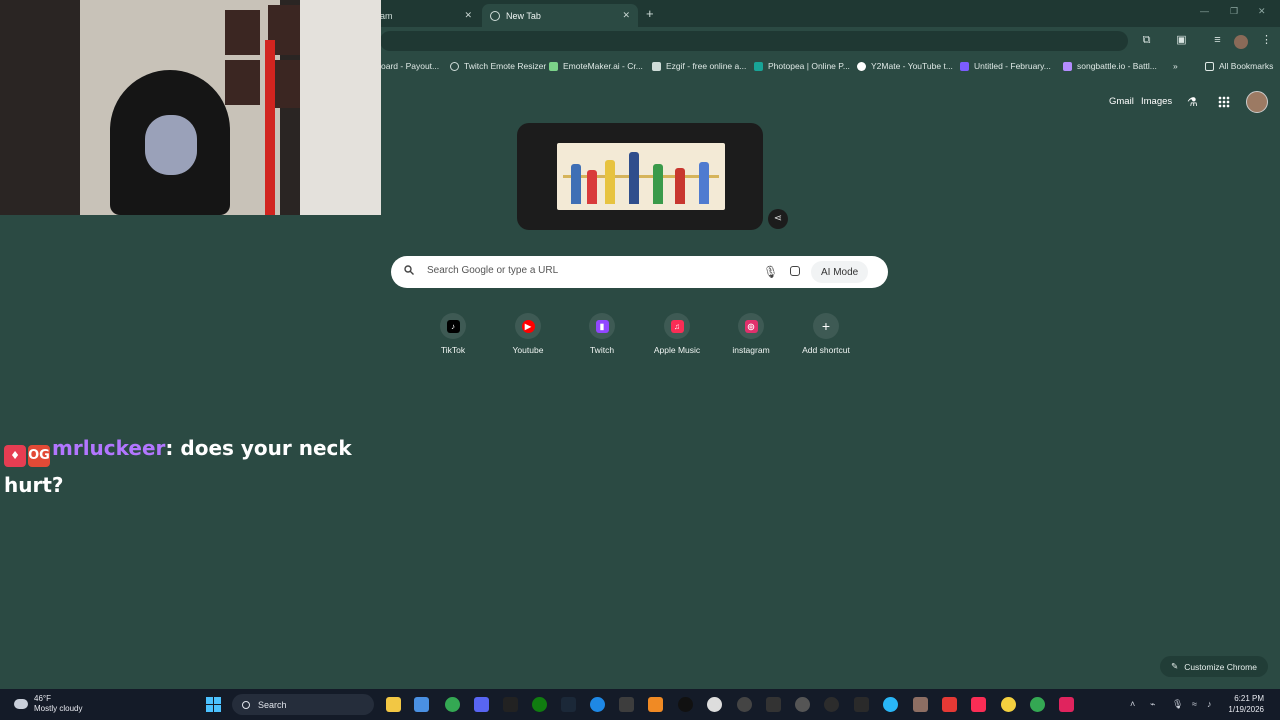  Describe the element at coordinates (213, 704) in the screenshot. I see `windows-start-icon` at that location.